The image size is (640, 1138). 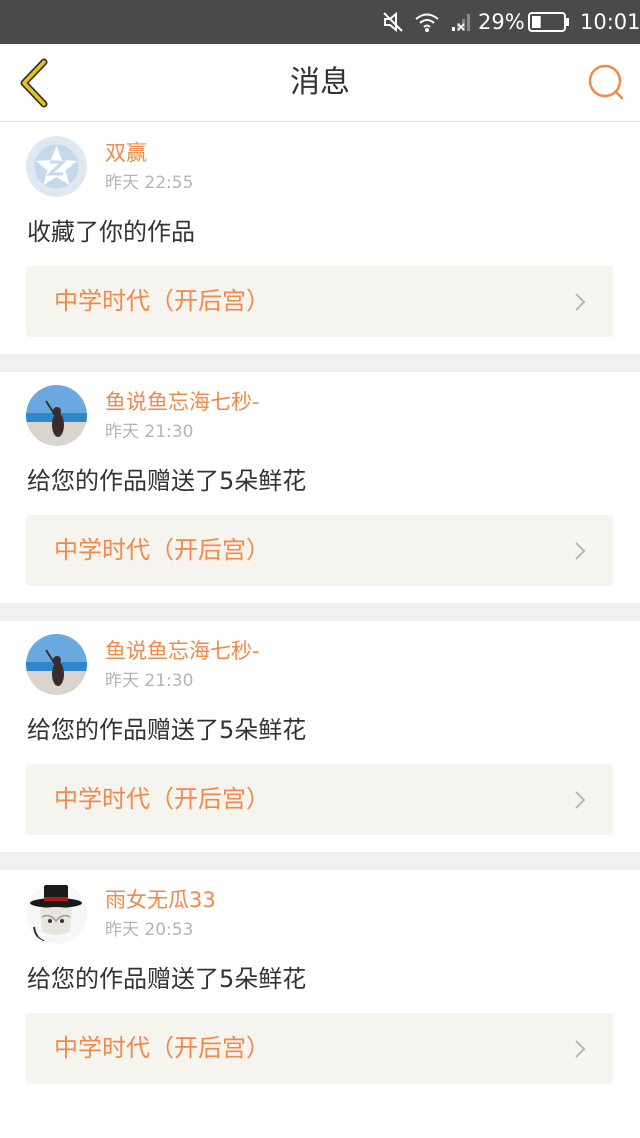 What do you see at coordinates (56, 913) in the screenshot?
I see `top-hat-character-avatar` at bounding box center [56, 913].